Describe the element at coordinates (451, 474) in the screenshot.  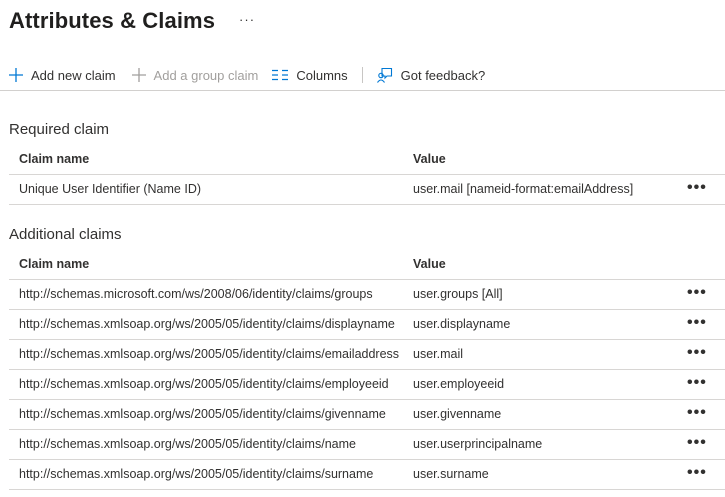
I see `claim-value-cell: user.surname` at that location.